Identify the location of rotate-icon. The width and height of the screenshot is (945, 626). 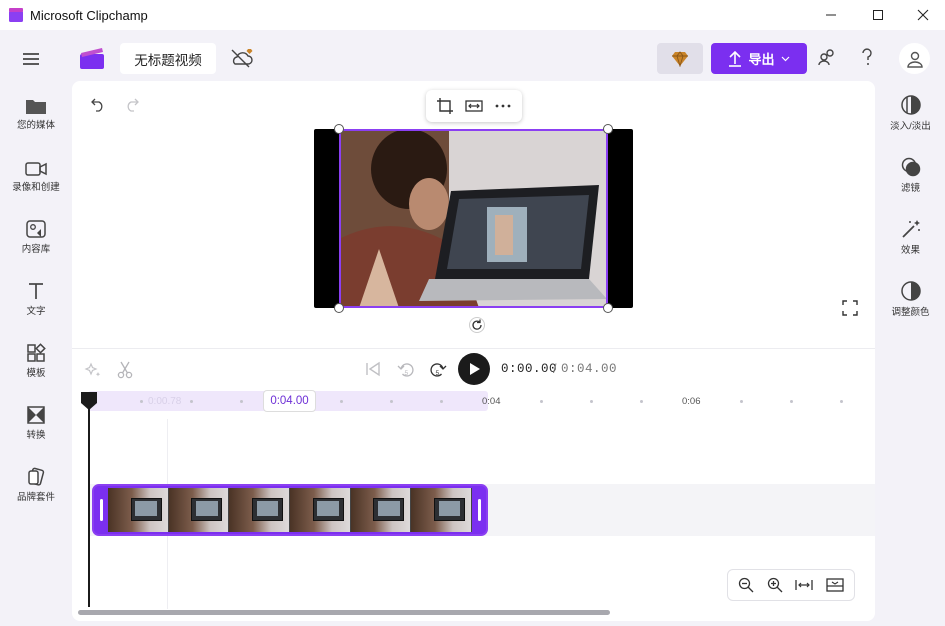
(477, 324).